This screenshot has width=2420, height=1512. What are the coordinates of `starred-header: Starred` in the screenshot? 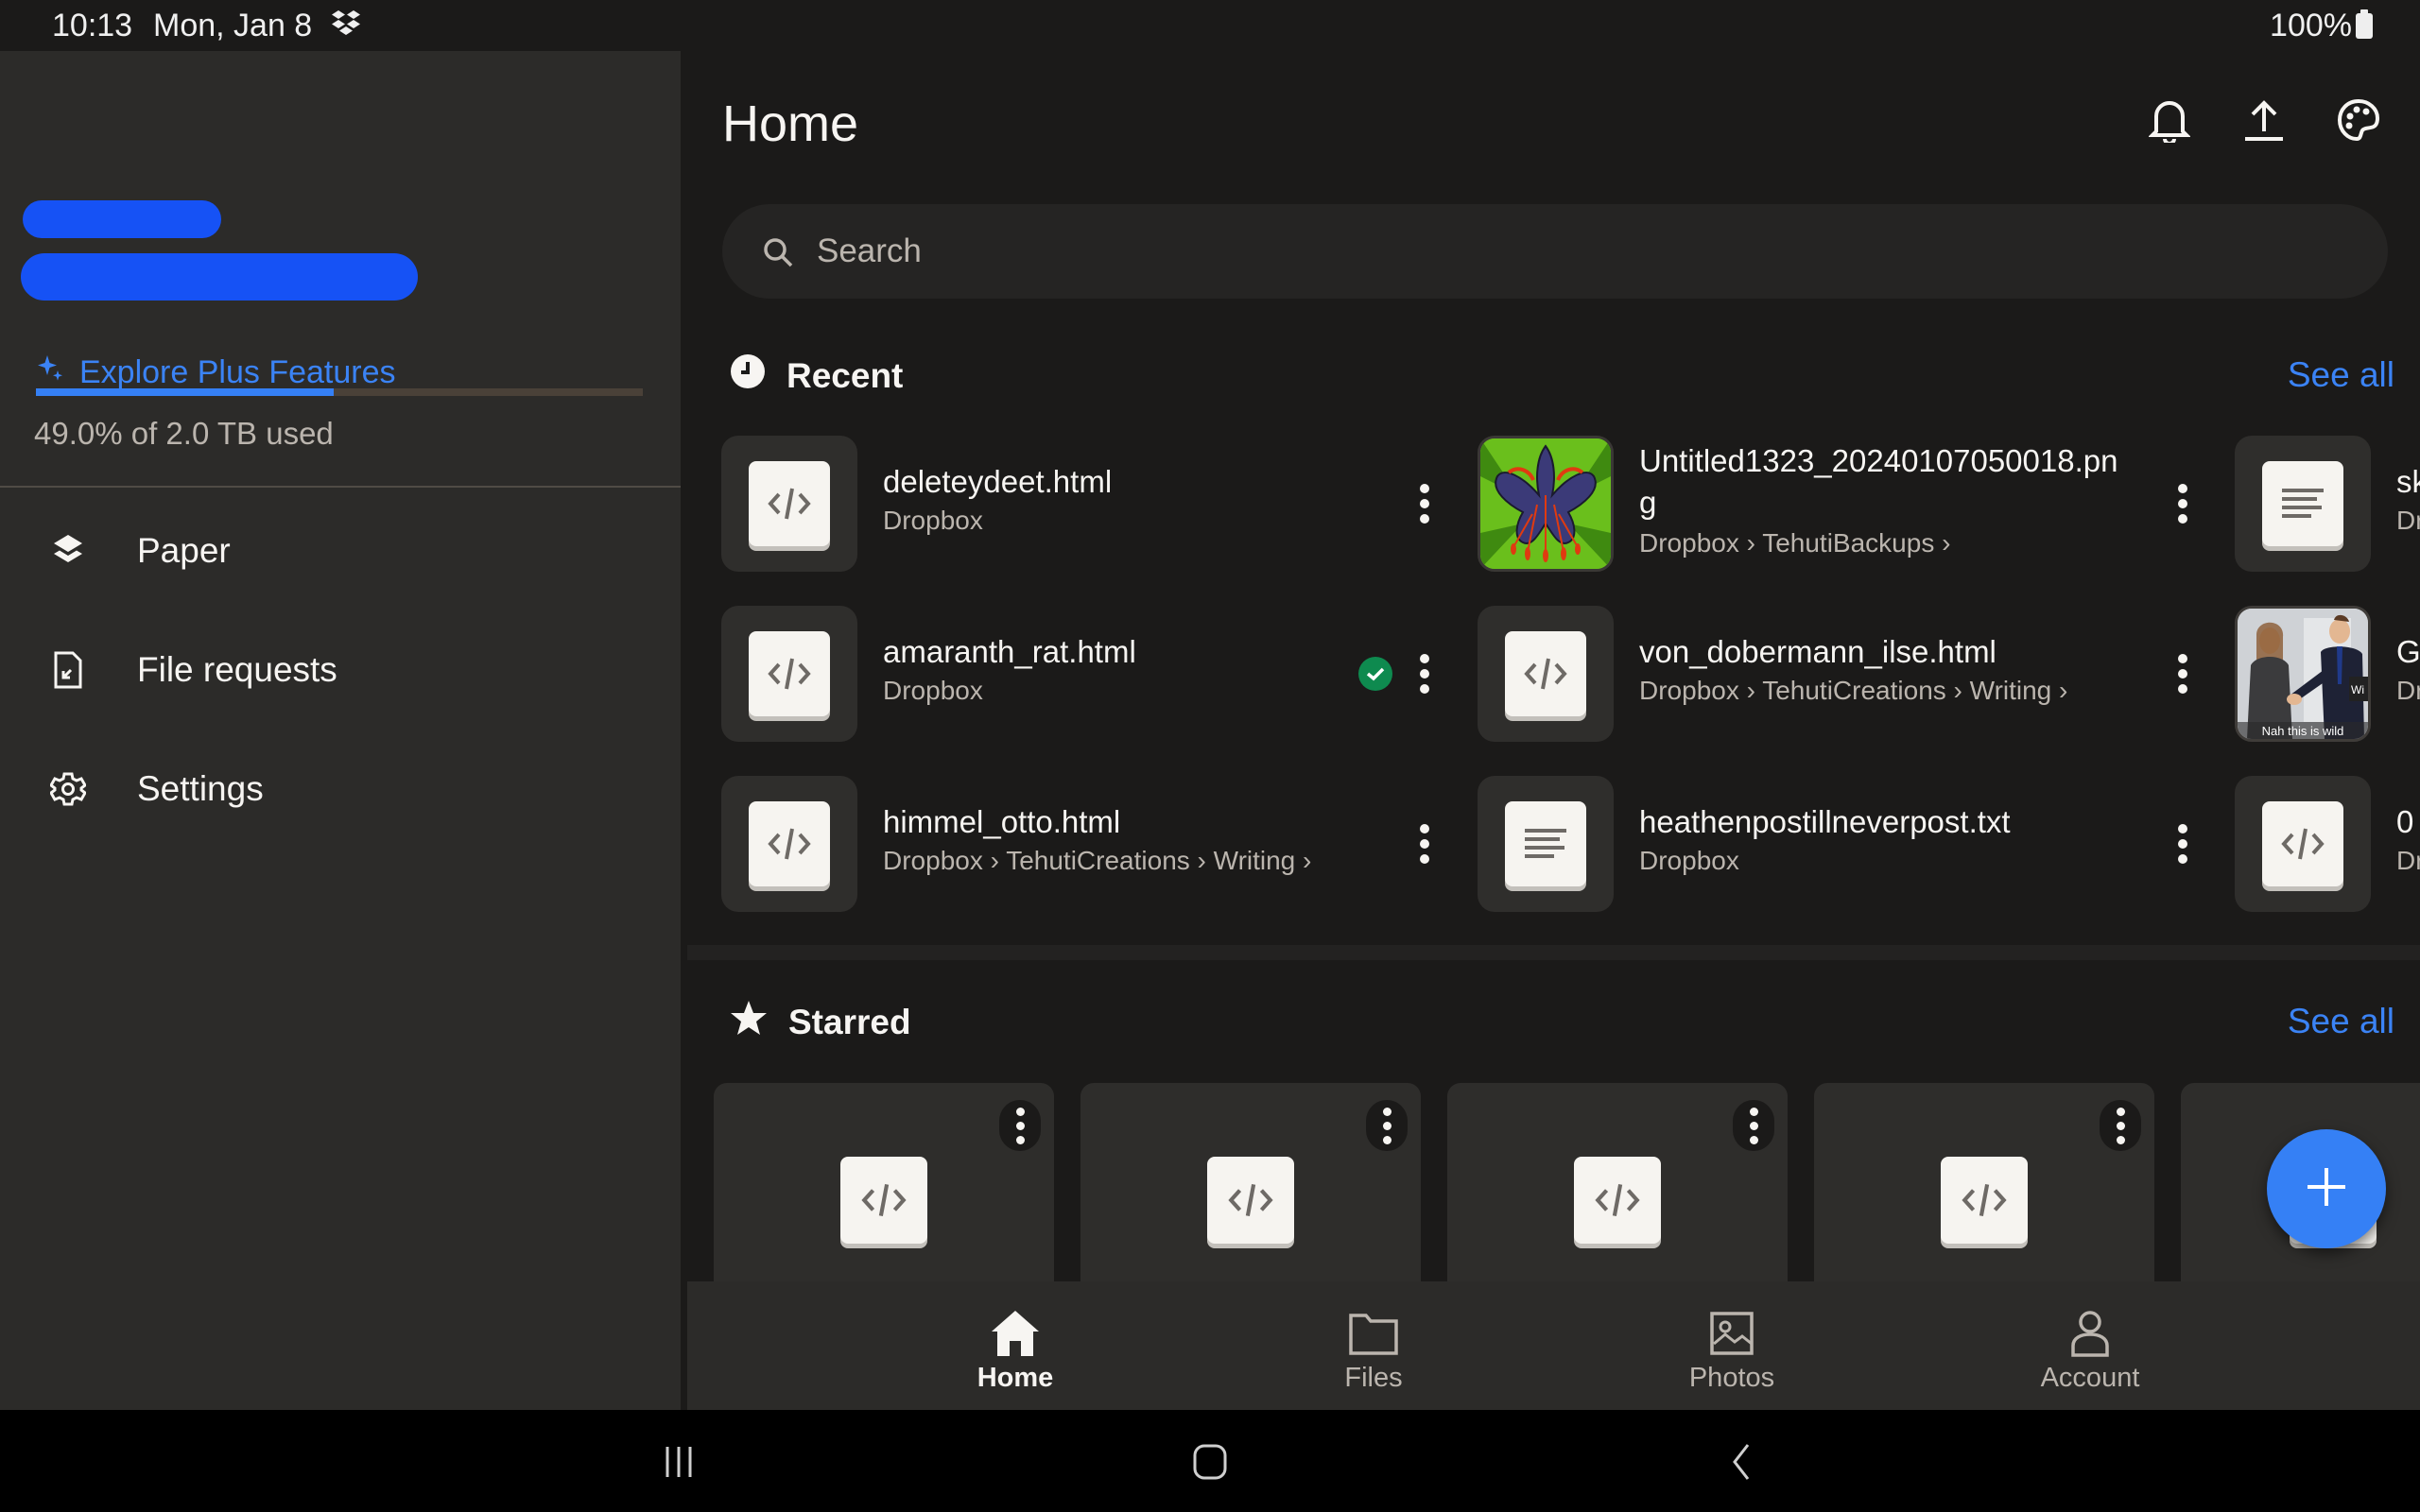 It's located at (820, 1022).